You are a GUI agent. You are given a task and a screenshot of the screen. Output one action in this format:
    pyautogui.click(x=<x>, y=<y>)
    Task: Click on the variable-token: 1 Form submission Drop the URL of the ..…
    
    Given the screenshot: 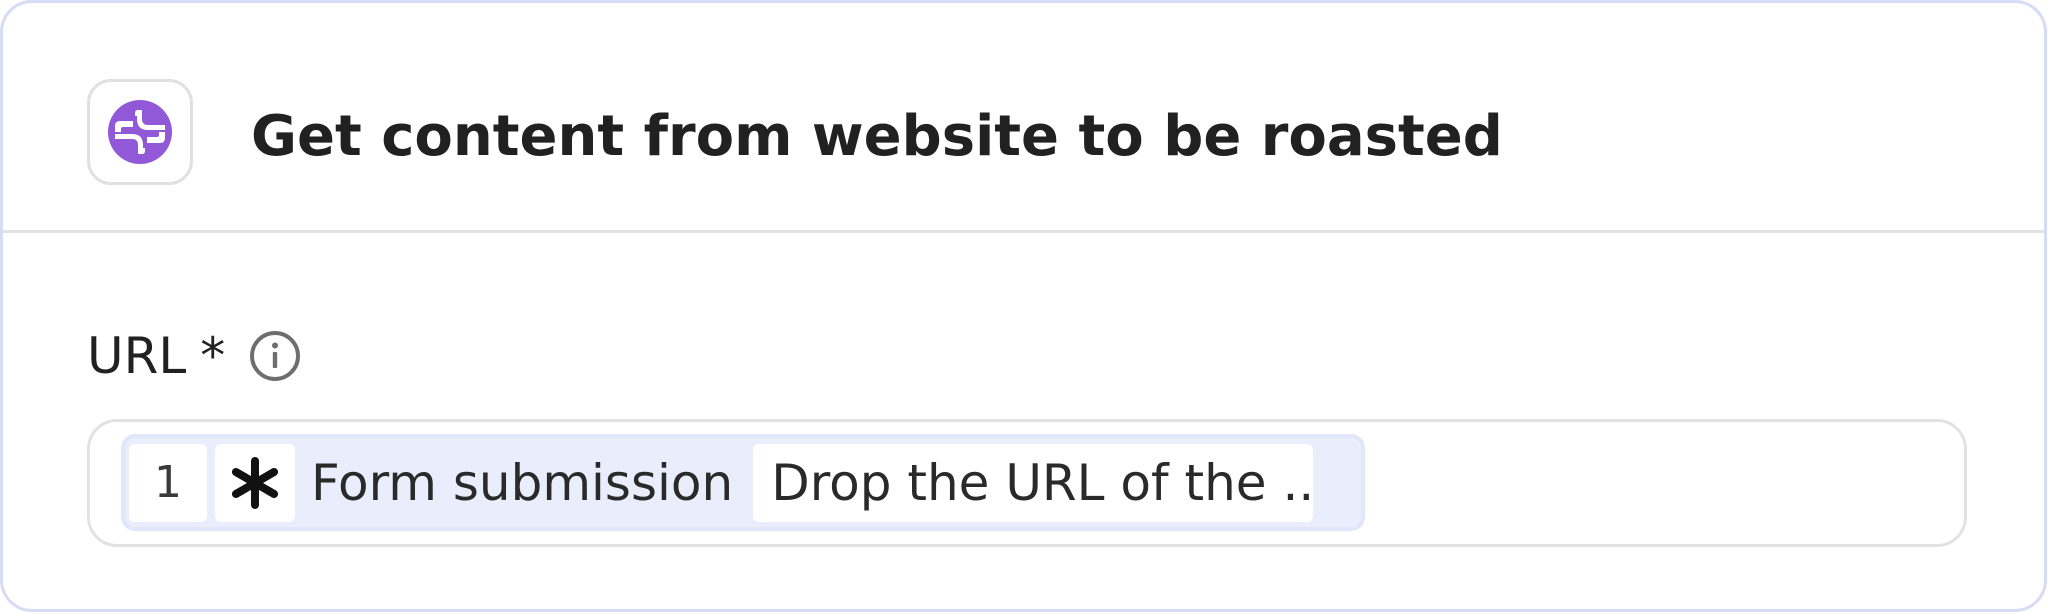 What is the action you would take?
    pyautogui.click(x=743, y=482)
    